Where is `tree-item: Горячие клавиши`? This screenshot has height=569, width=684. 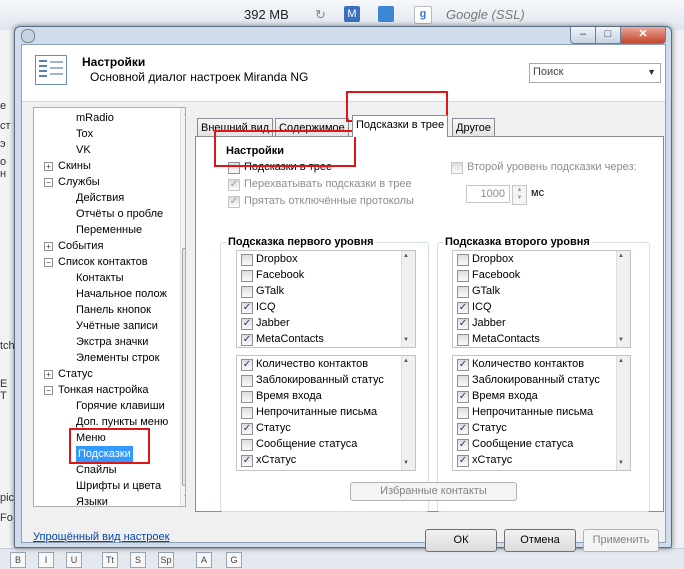
tree-item: Горячие клавиши is located at coordinates (120, 406).